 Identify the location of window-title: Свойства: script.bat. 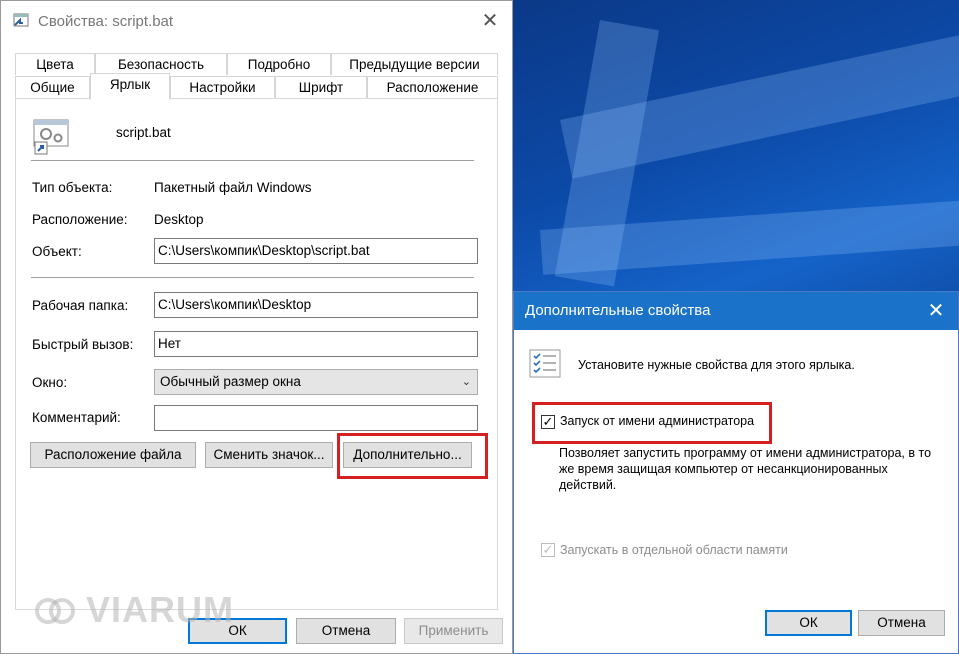
(106, 21).